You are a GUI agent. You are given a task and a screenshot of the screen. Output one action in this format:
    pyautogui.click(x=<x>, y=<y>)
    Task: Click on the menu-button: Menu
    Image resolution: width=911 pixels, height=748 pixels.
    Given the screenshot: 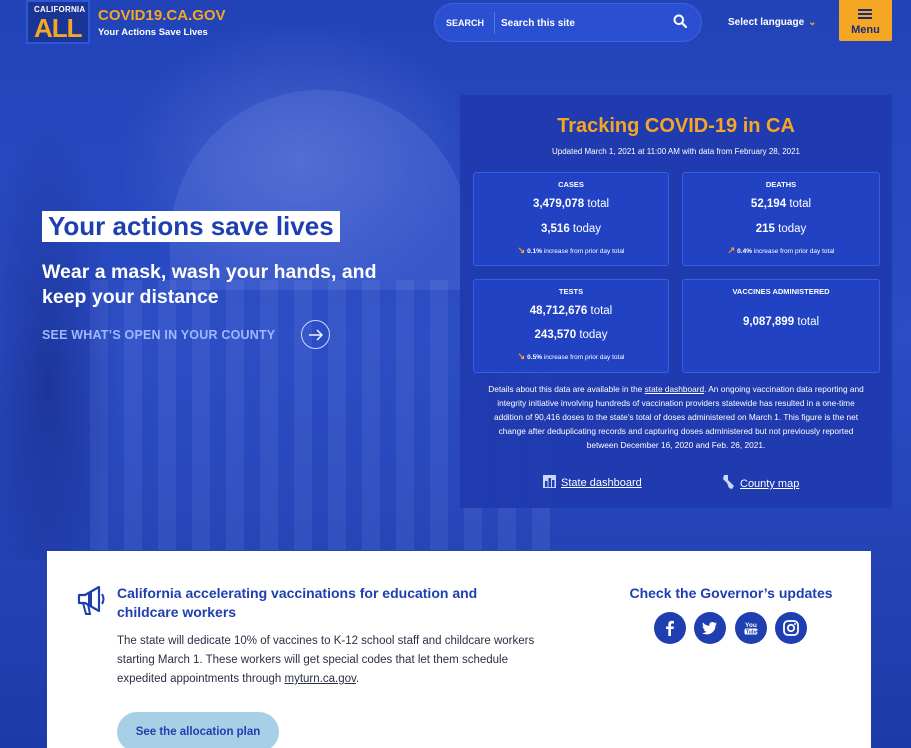 What is the action you would take?
    pyautogui.click(x=865, y=20)
    